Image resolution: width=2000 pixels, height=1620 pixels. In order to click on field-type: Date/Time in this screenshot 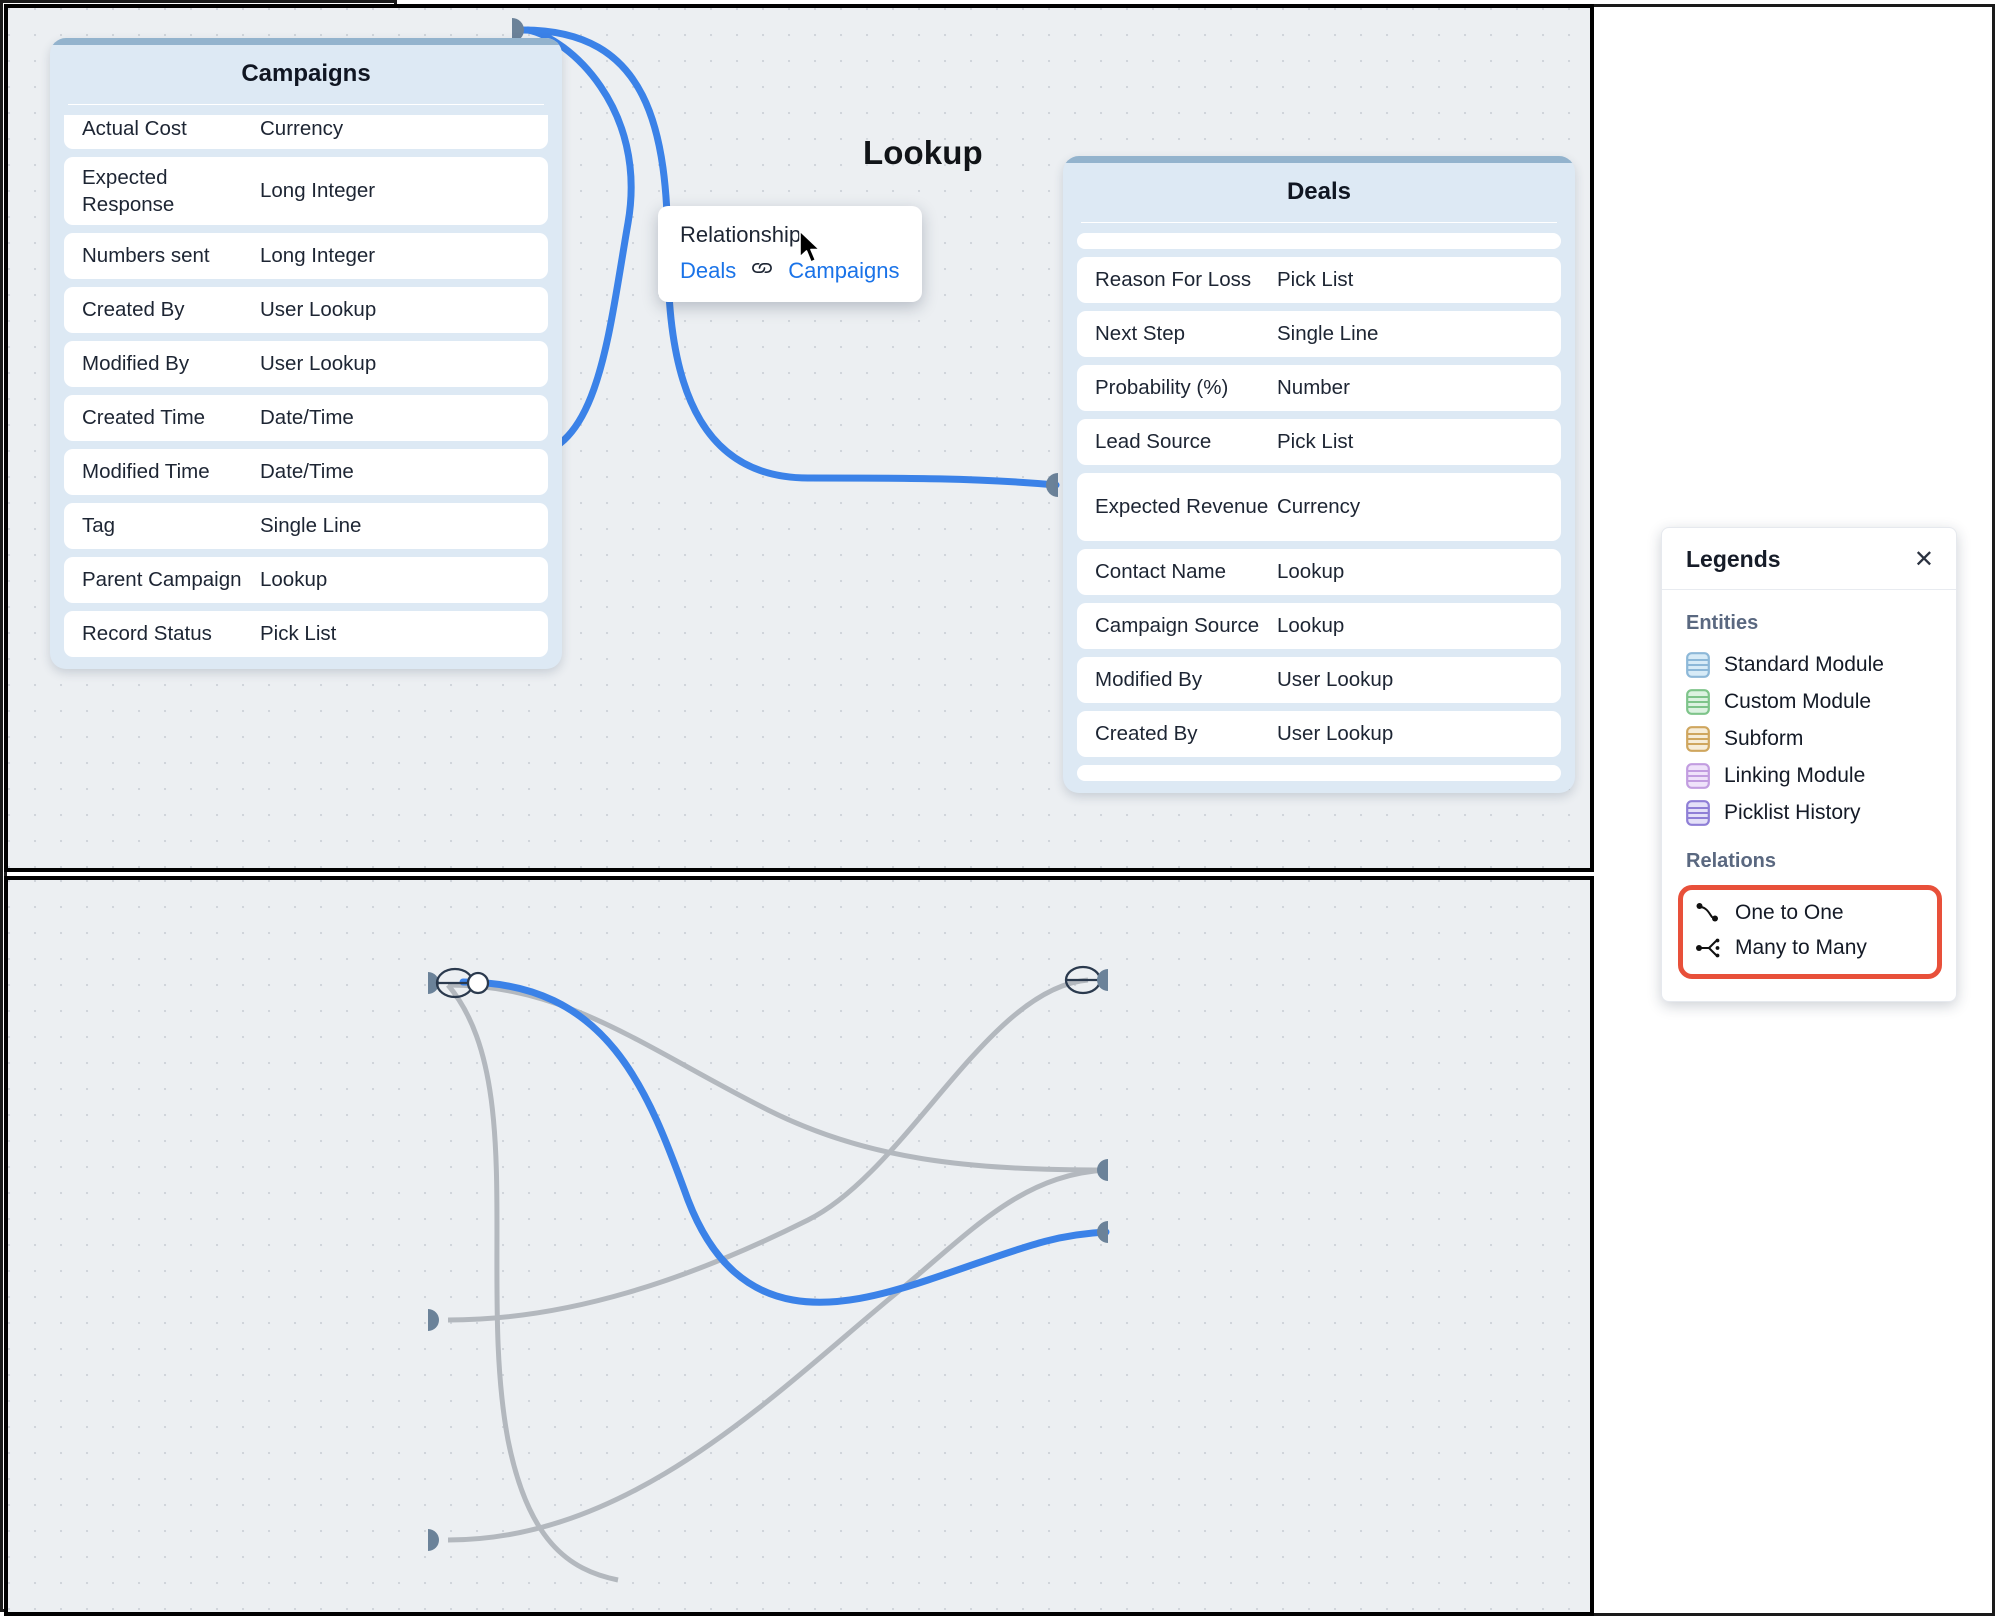, I will do `click(307, 418)`.